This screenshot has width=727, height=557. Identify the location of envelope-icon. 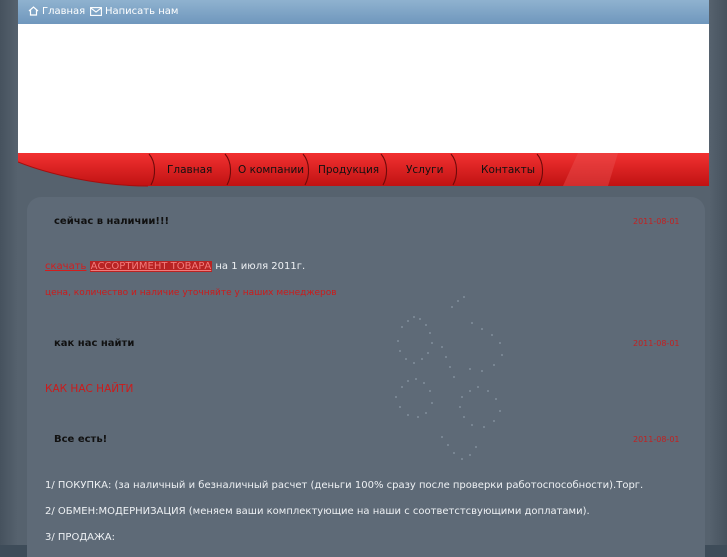
(96, 11).